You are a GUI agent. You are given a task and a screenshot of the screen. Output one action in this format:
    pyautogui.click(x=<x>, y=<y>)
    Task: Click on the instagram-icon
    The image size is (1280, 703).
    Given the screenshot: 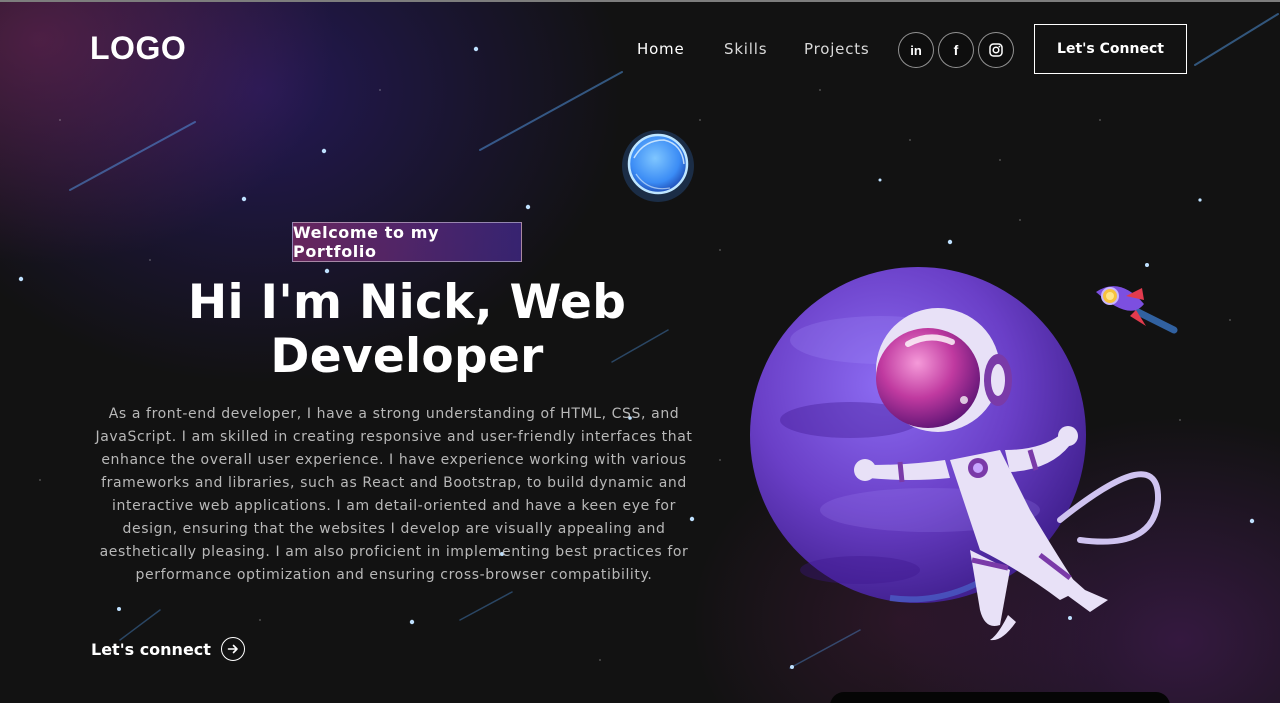 What is the action you would take?
    pyautogui.click(x=996, y=50)
    